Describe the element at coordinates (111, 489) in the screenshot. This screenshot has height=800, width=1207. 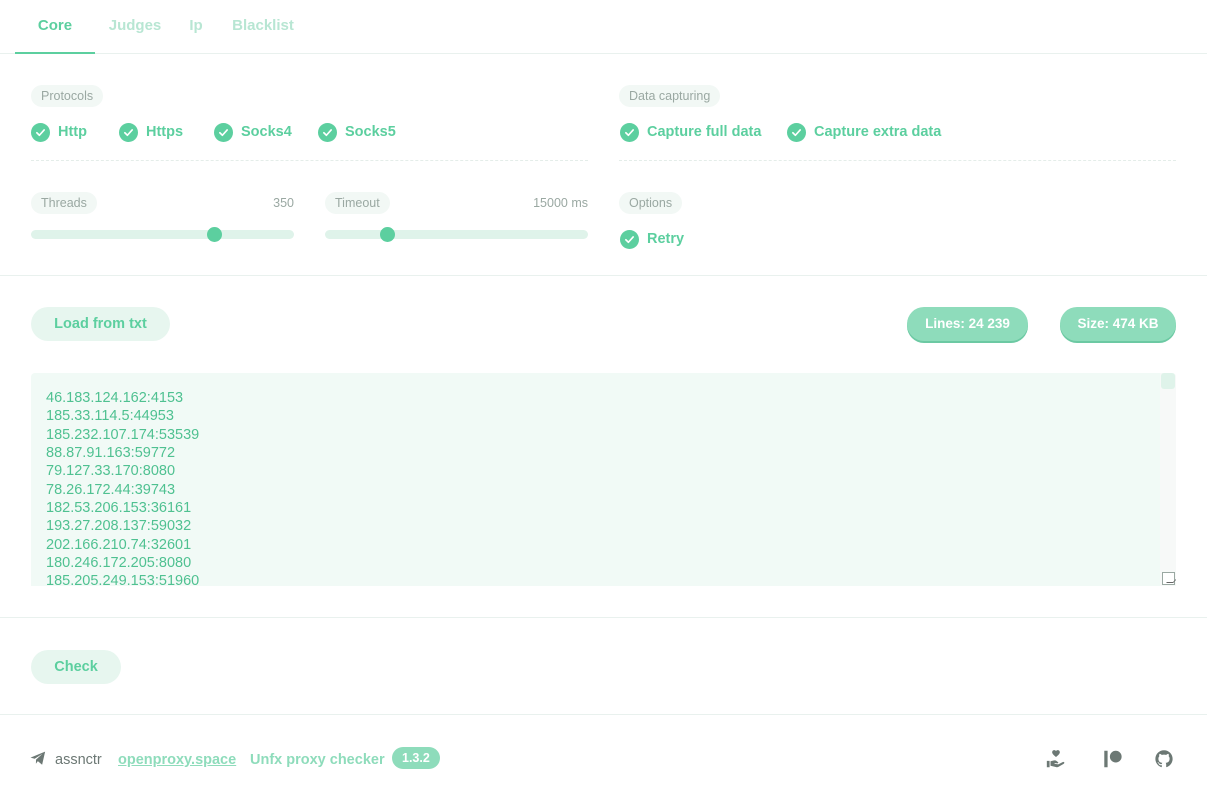
I see `proxy-line: 78.26.172.44:39743` at that location.